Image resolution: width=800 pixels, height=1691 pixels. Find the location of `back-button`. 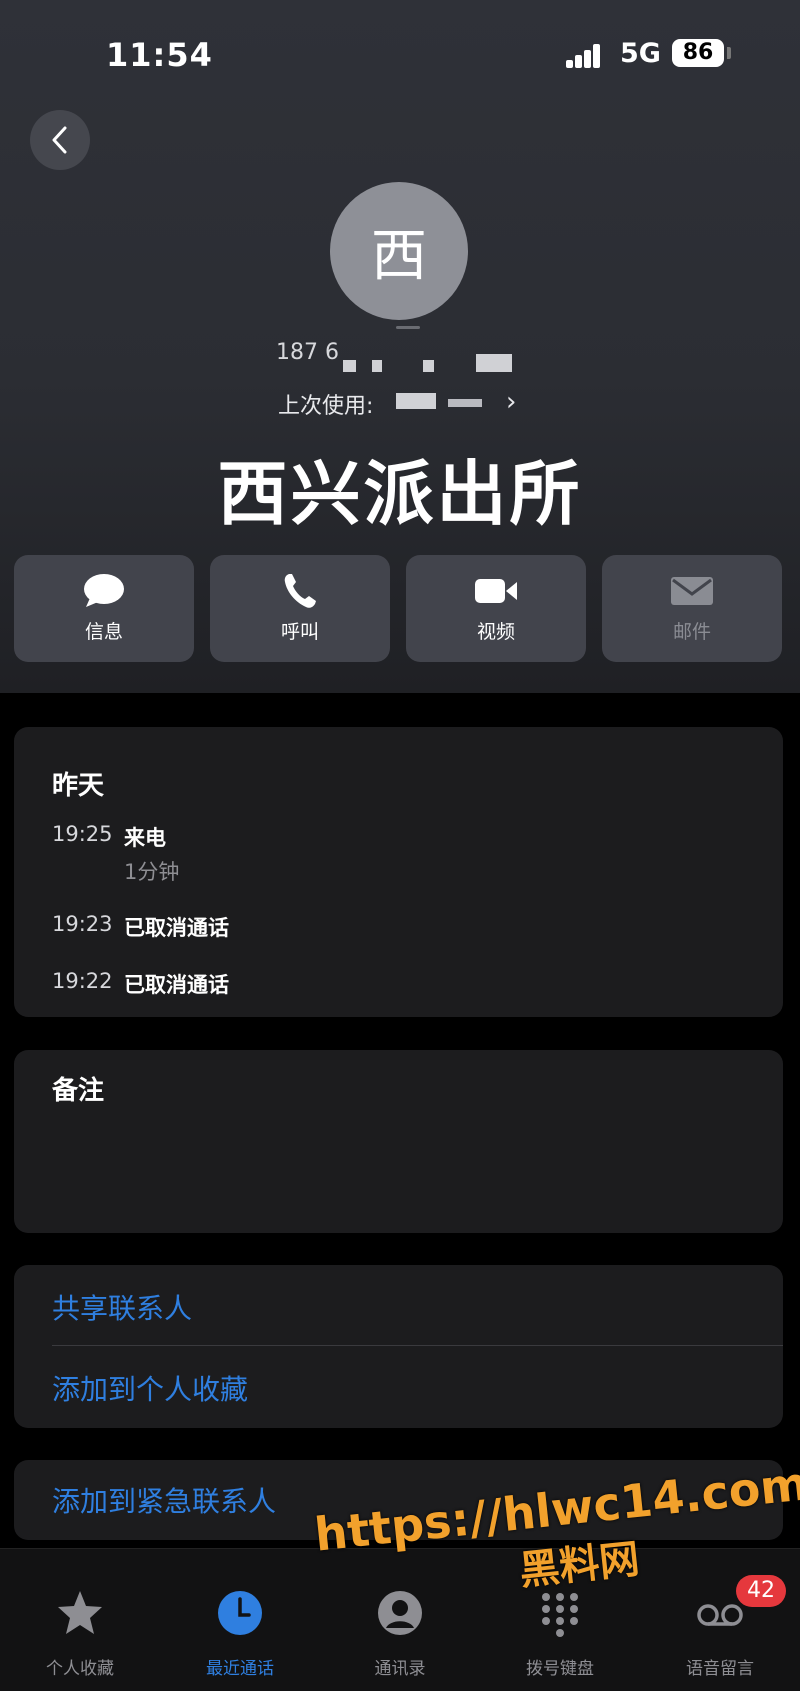

back-button is located at coordinates (60, 140).